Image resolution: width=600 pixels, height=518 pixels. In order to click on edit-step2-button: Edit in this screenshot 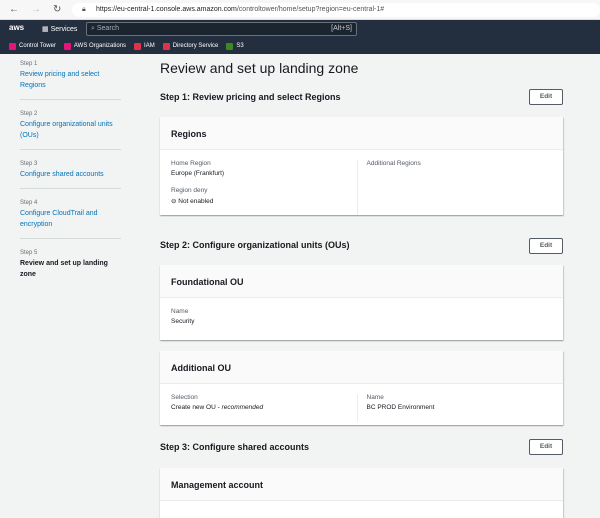, I will do `click(546, 246)`.